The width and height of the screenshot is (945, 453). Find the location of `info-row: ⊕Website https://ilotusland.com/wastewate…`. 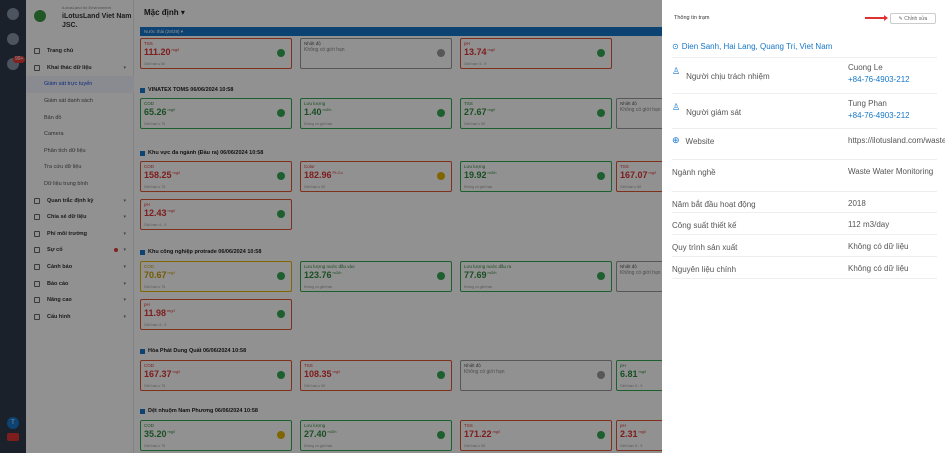

info-row: ⊕Website https://ilotusland.com/wastewate… is located at coordinates (808, 144).